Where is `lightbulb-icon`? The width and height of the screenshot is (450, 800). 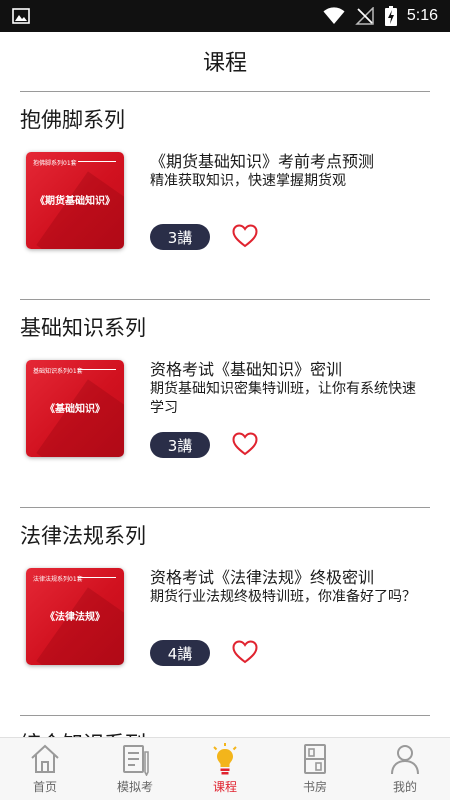 lightbulb-icon is located at coordinates (225, 759).